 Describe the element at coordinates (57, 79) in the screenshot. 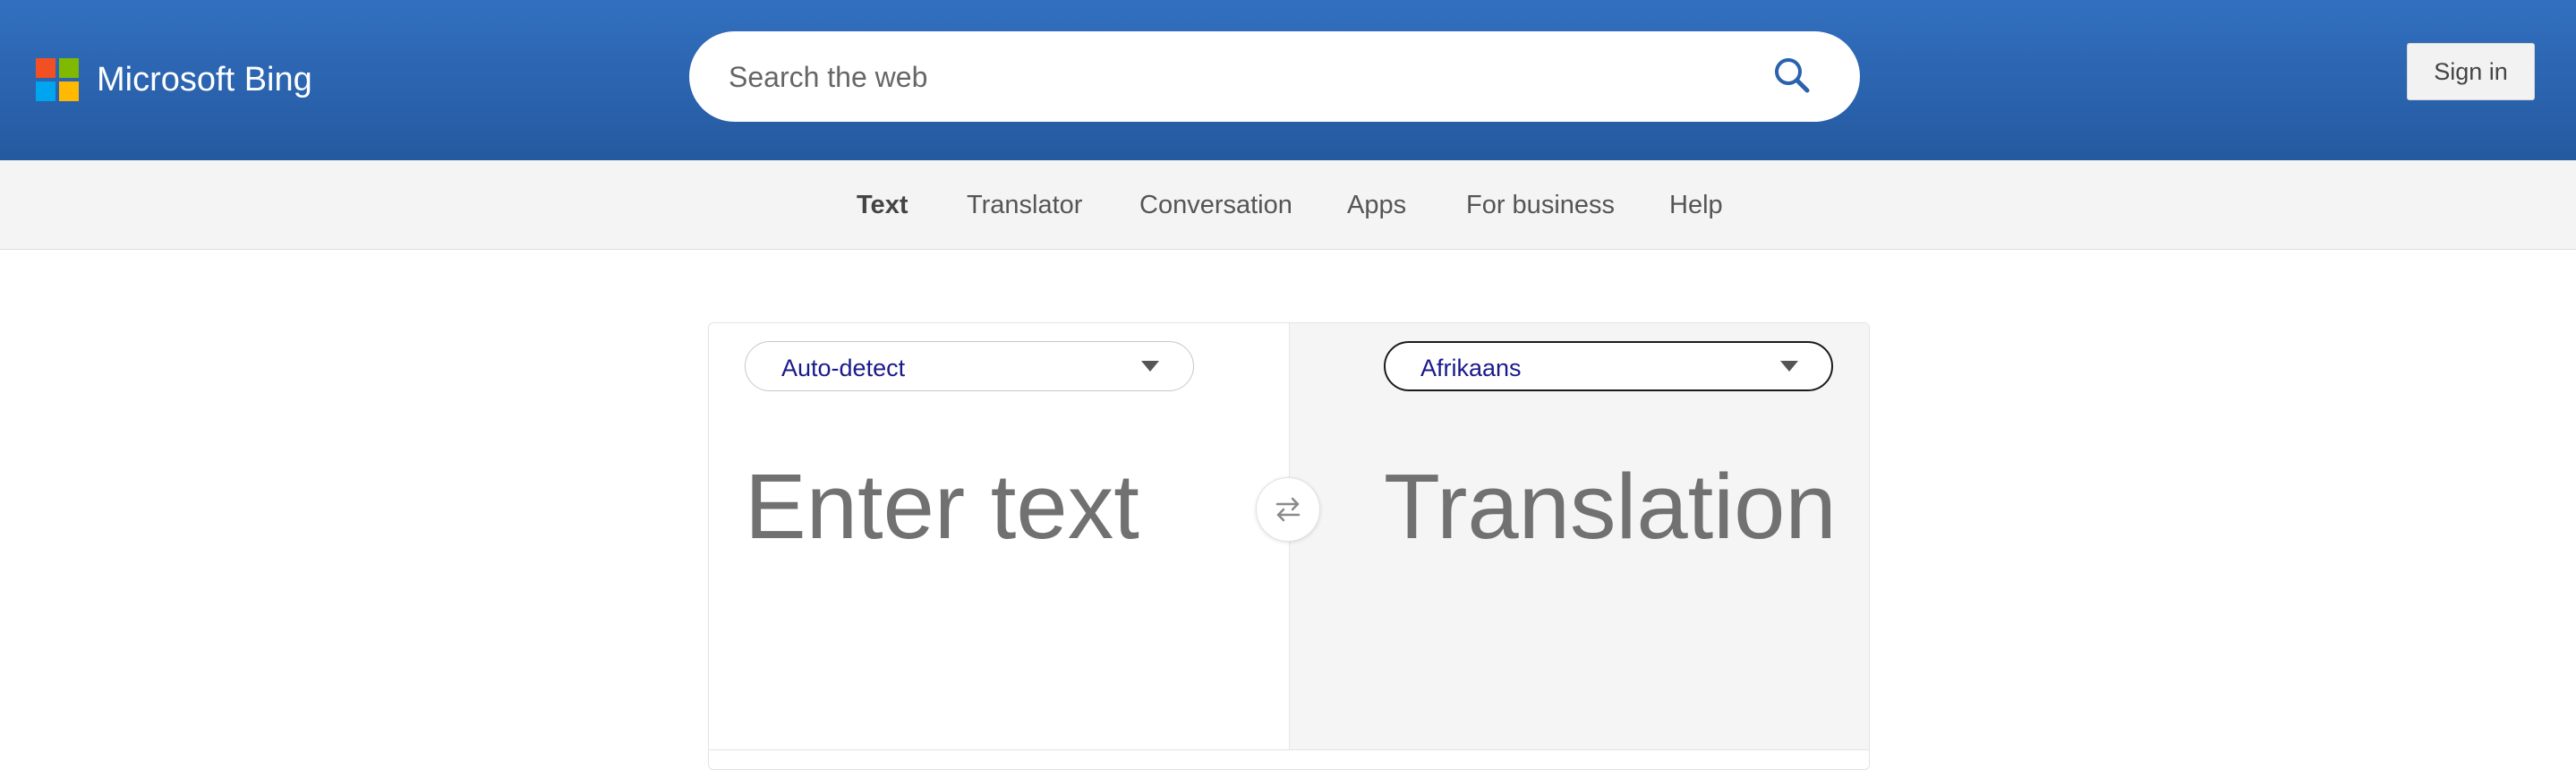

I see `microsoft-logo-icon` at that location.